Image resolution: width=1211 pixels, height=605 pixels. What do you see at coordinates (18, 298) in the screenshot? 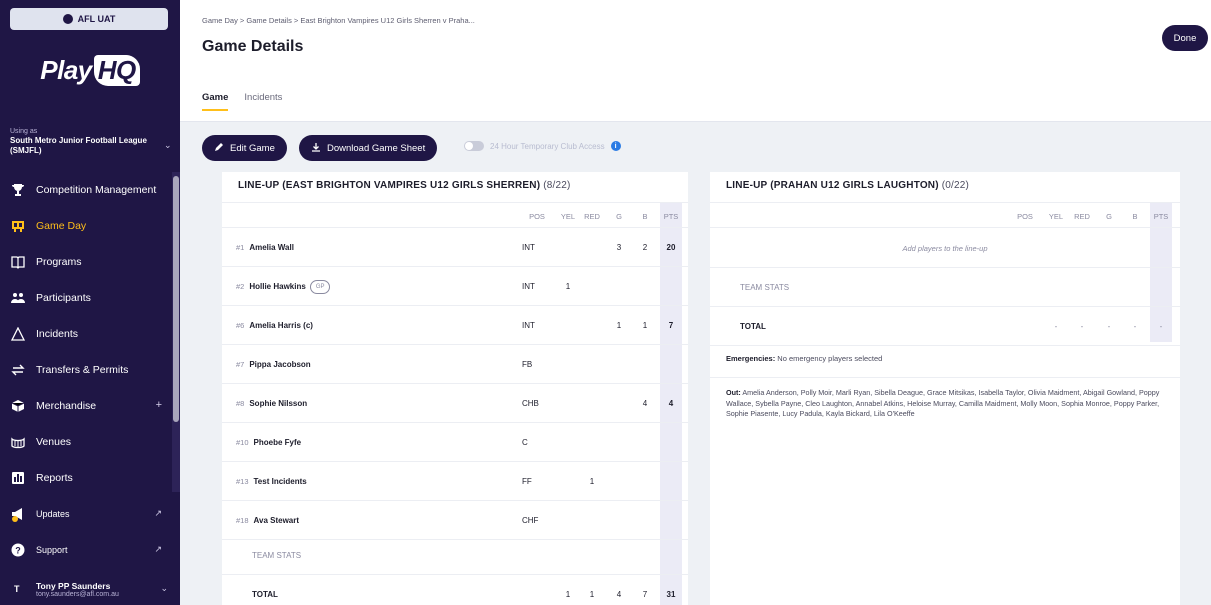
I see `people-icon` at bounding box center [18, 298].